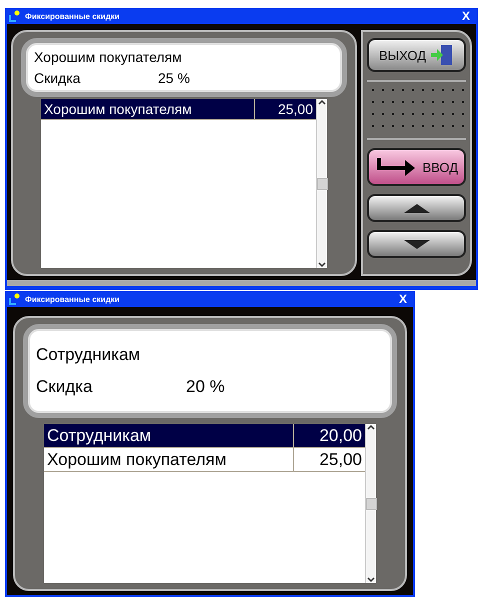 Image resolution: width=481 pixels, height=597 pixels. Describe the element at coordinates (416, 167) in the screenshot. I see `enter-button: ВВОД` at that location.